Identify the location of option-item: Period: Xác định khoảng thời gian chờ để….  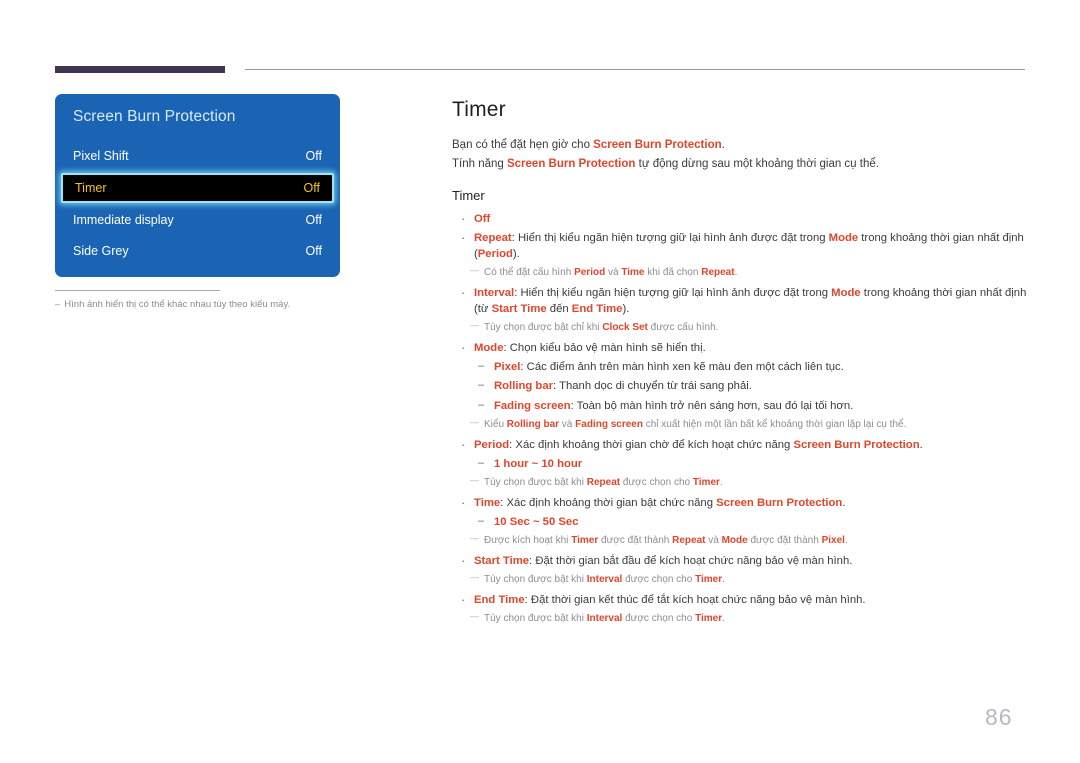
(742, 445).